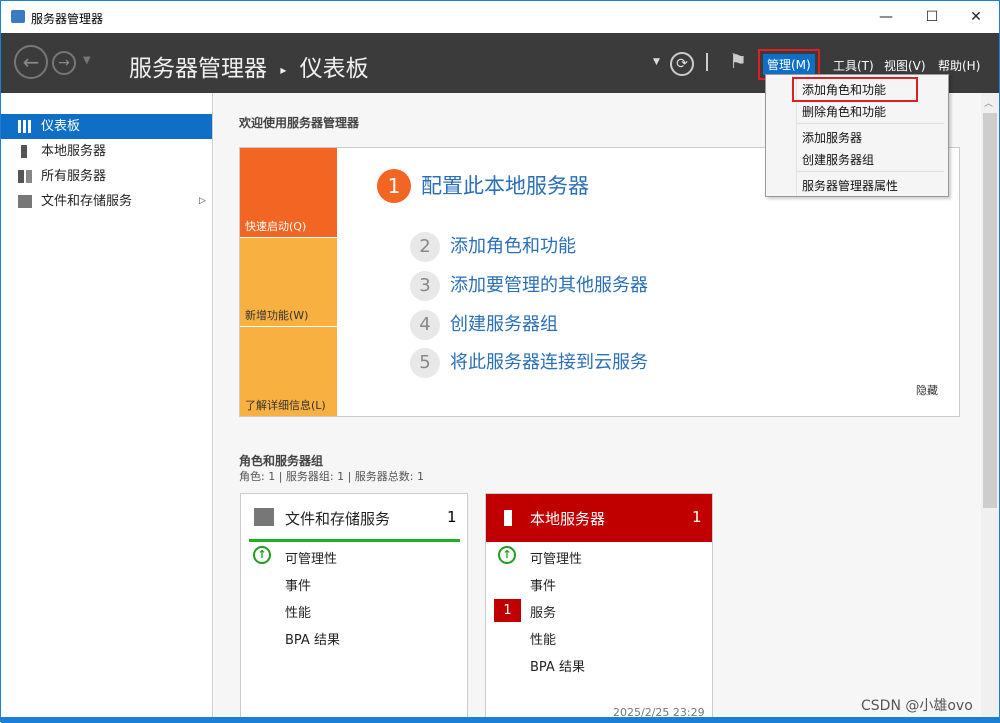 The width and height of the screenshot is (1000, 723). I want to click on sidebar-item-all-servers: 所有服务器, so click(106, 176).